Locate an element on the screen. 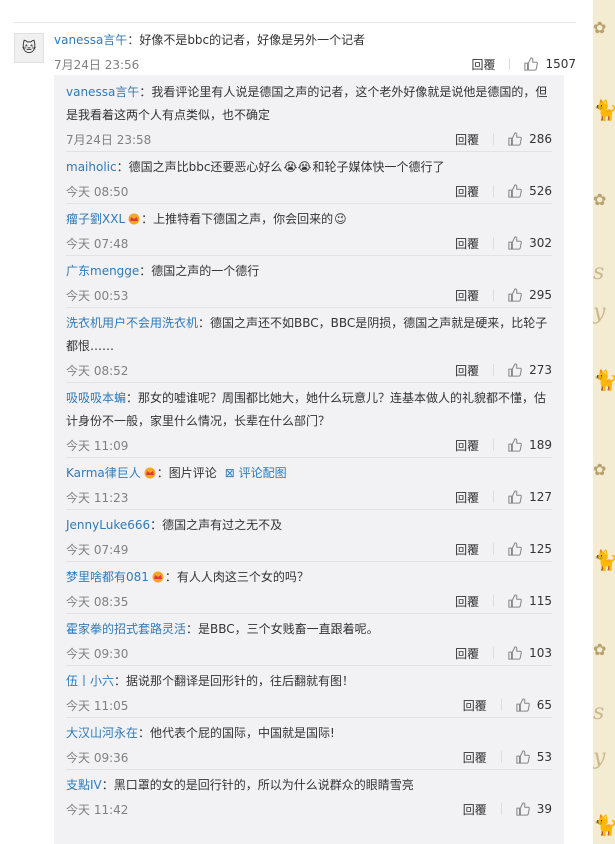 Image resolution: width=615 pixels, height=844 pixels. reply-item: 伍丨小六：据说那个翻译是回形针的，往后翻就有图！ 今天 11:05 回覆 65 is located at coordinates (309, 692).